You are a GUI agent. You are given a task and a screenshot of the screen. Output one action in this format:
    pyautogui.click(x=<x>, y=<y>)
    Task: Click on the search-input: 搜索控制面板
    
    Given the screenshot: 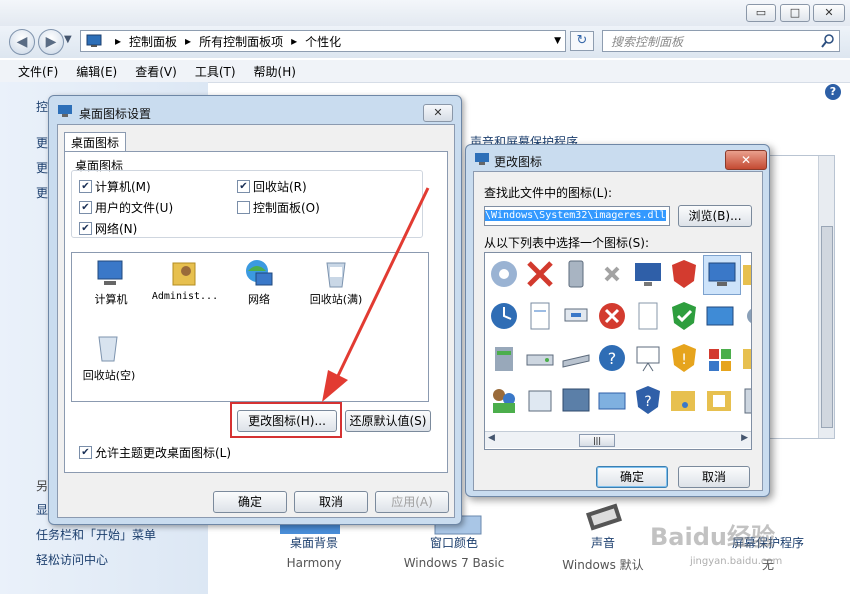 What is the action you would take?
    pyautogui.click(x=721, y=41)
    